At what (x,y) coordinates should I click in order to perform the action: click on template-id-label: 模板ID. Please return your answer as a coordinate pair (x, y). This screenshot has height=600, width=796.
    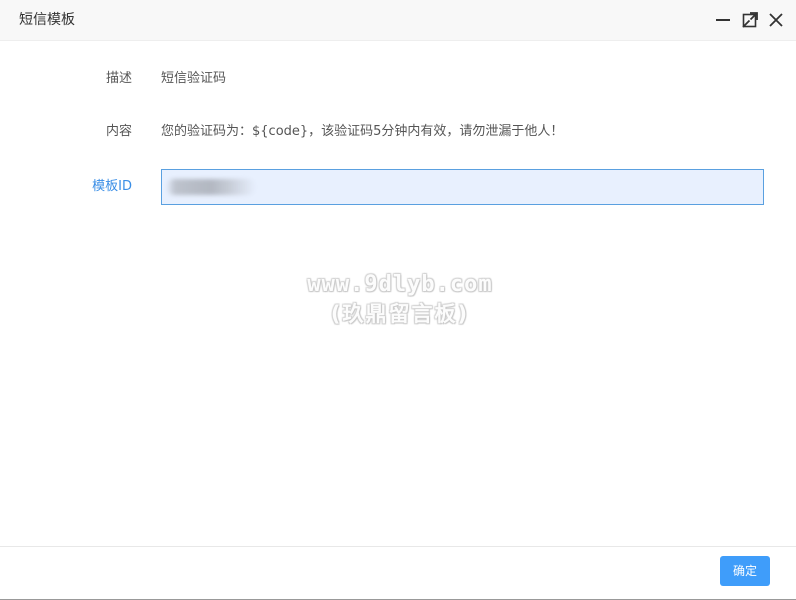
    Looking at the image, I should click on (112, 186).